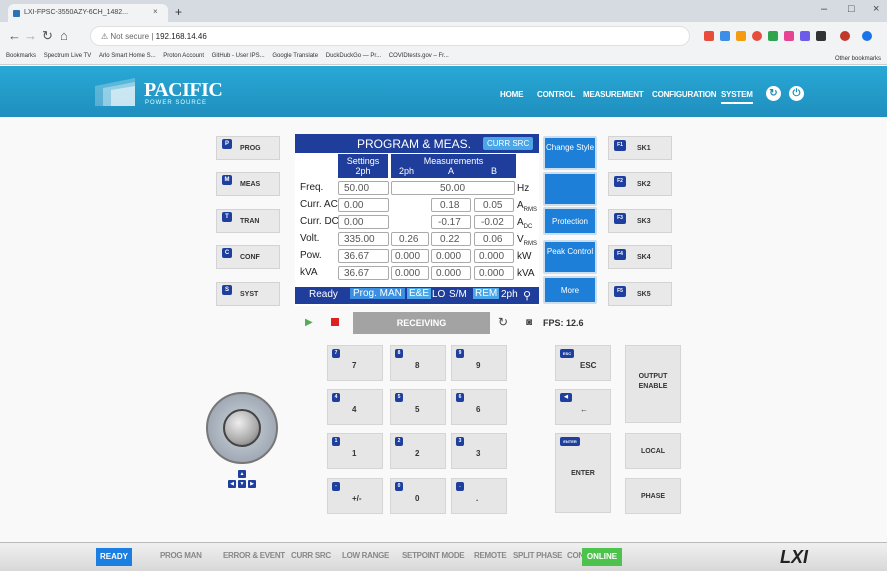  I want to click on key-7: 77, so click(355, 363).